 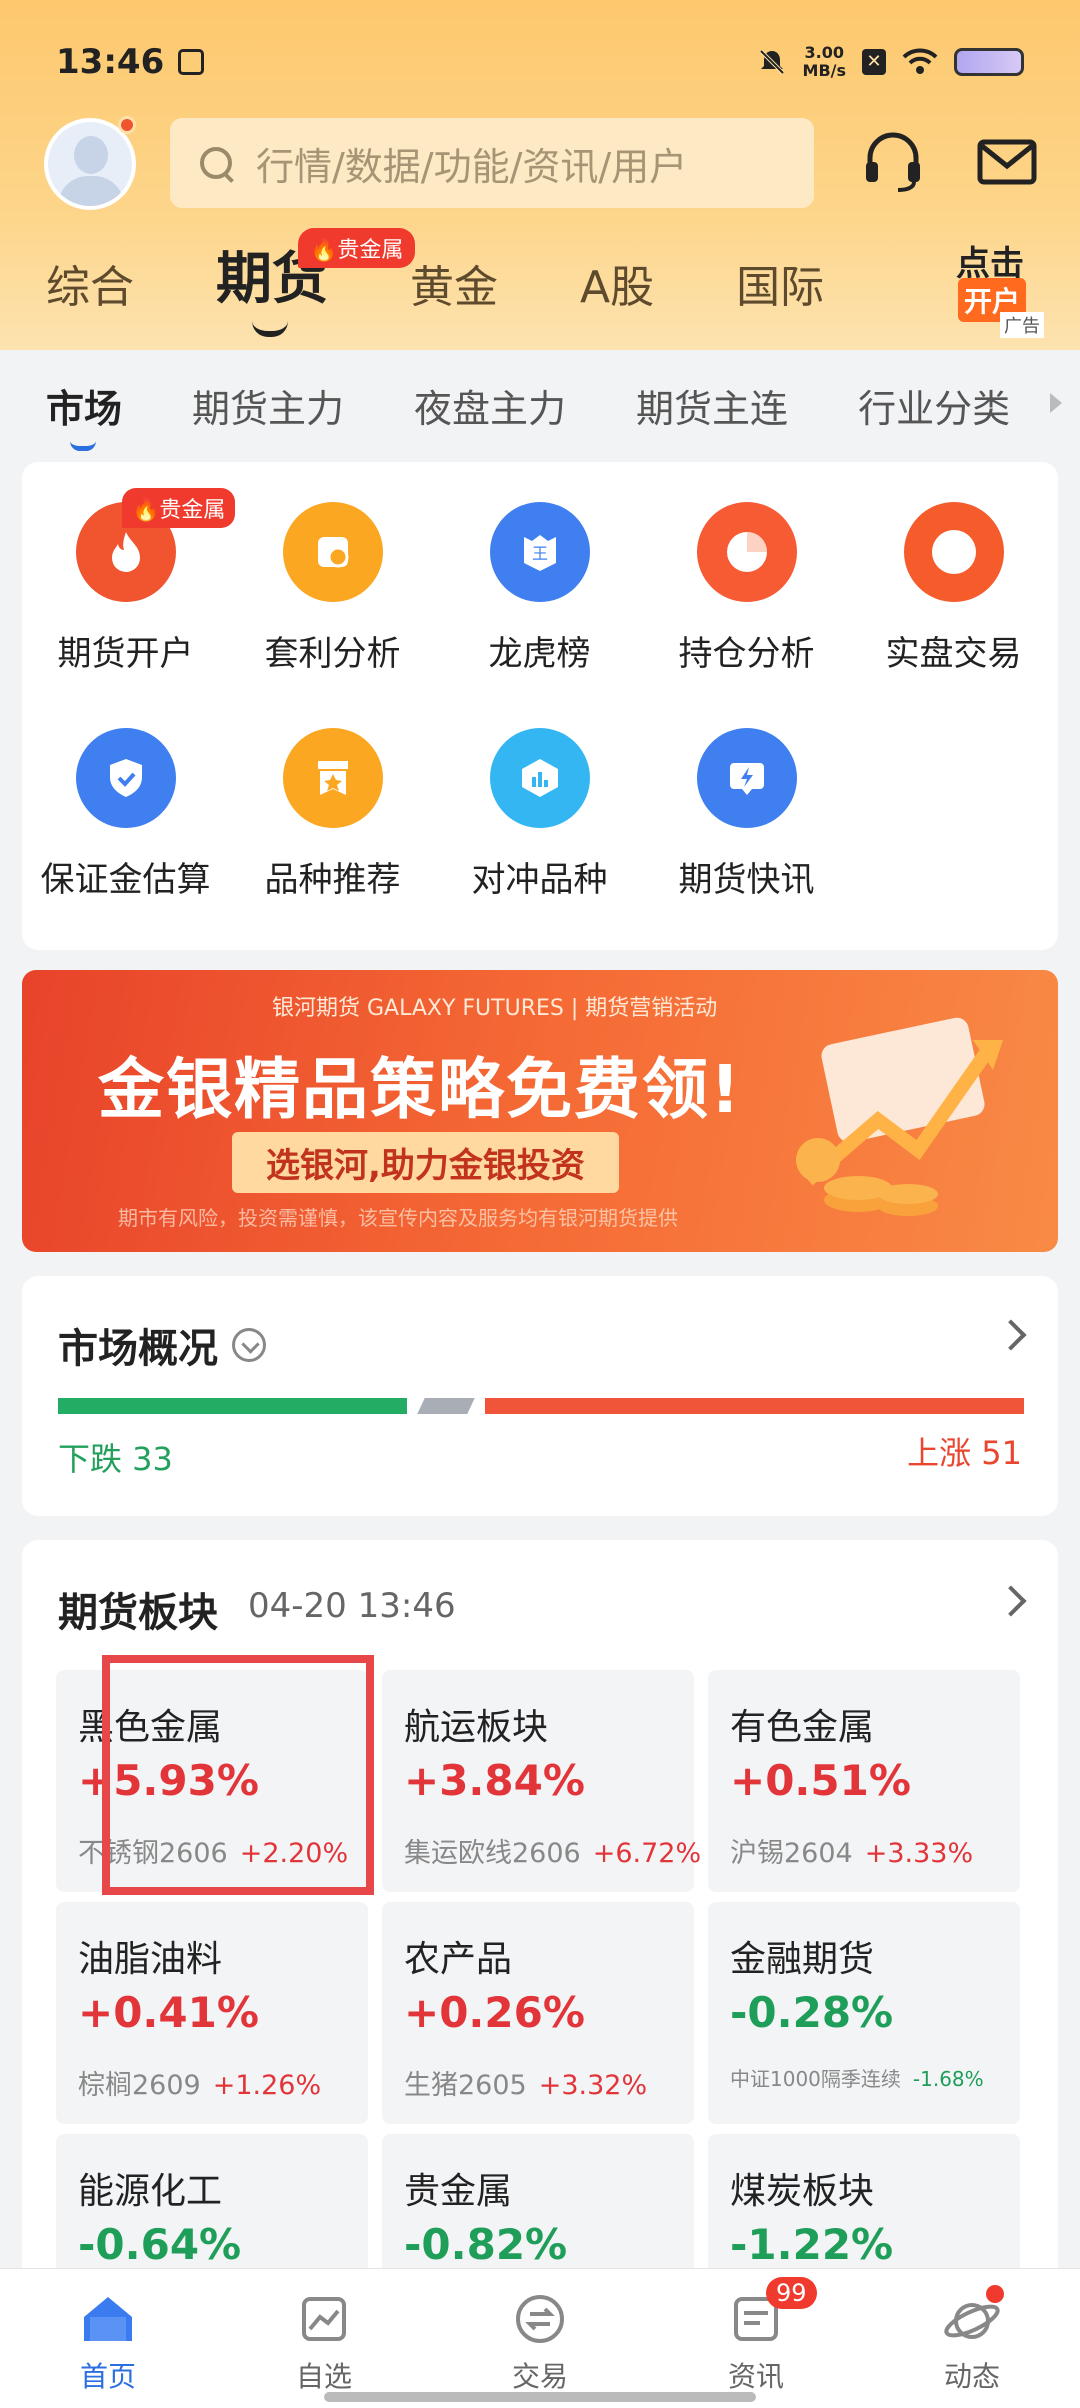 I want to click on lead-contract-change: +1.26%, so click(x=267, y=2085).